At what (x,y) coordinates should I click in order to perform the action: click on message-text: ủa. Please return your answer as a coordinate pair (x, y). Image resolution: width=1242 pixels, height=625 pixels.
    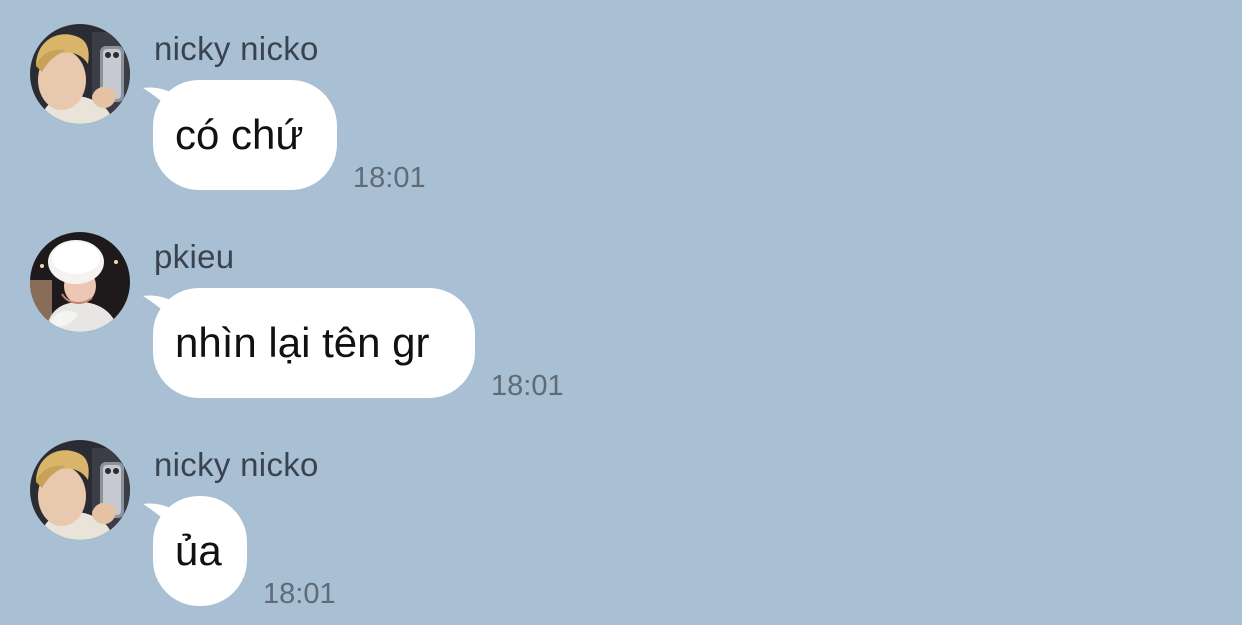
    Looking at the image, I should click on (198, 550).